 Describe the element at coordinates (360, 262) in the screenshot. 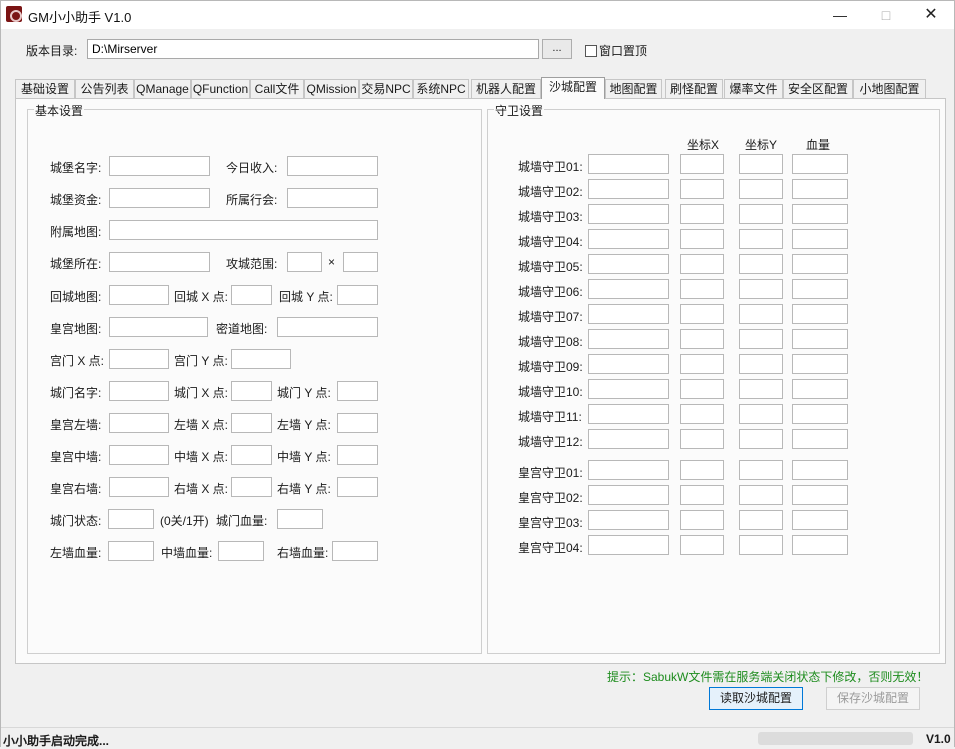

I see `input-times` at that location.